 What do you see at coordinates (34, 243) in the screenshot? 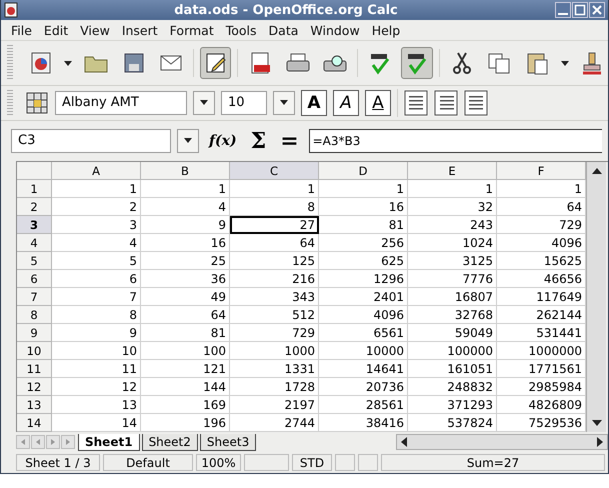
I see `row-header: 4` at bounding box center [34, 243].